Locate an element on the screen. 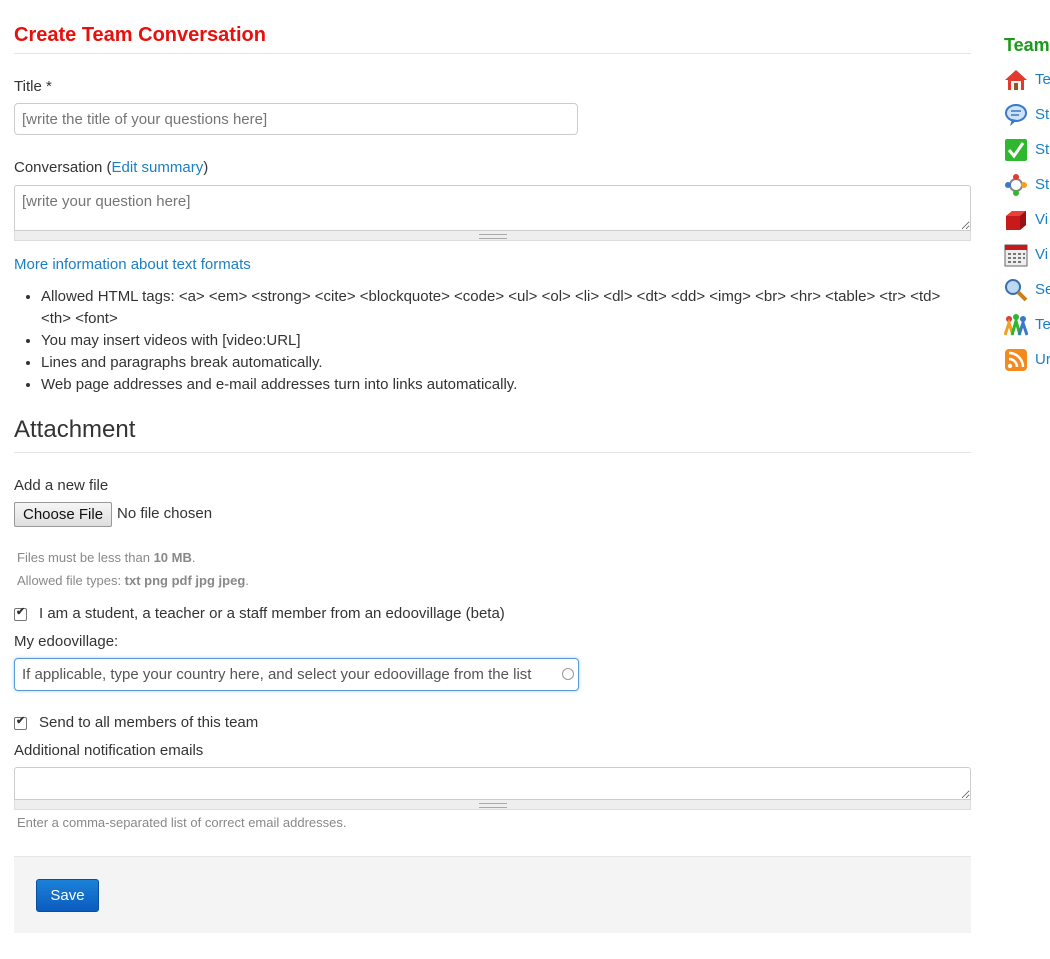 The width and height of the screenshot is (1050, 959). notification-resize-handle is located at coordinates (492, 805).